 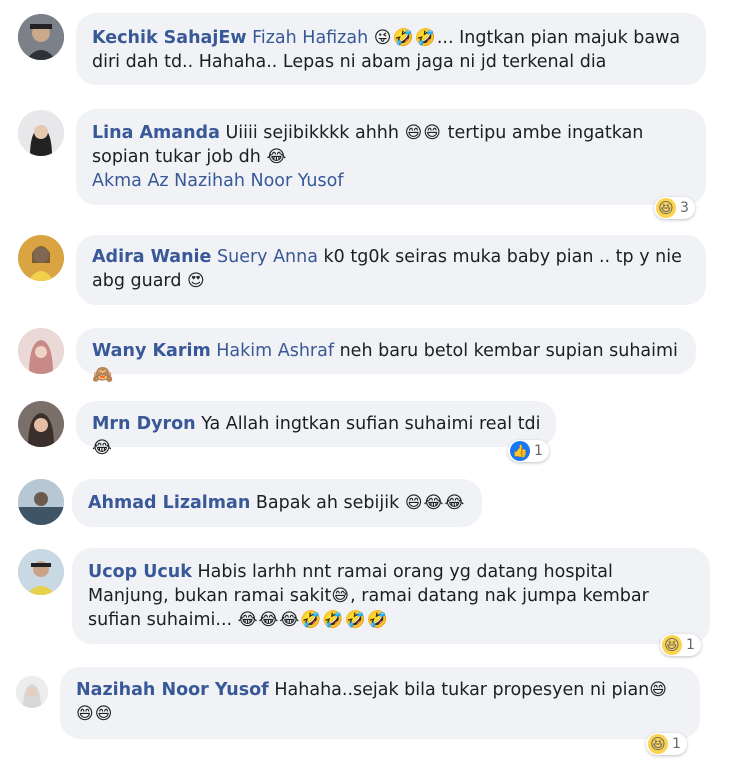 I want to click on emoji: 😍, so click(x=196, y=281).